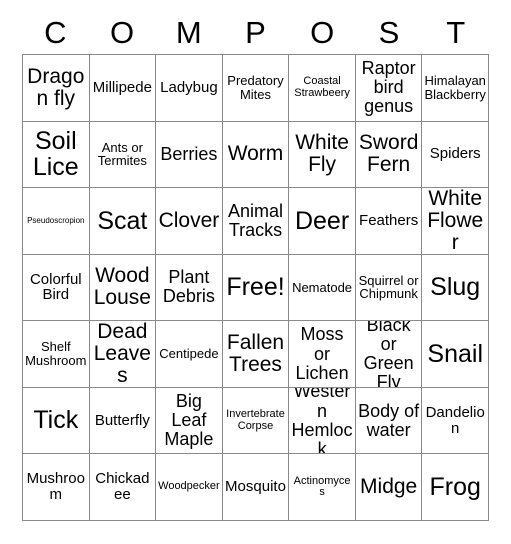 The image size is (511, 544). I want to click on bingo-cell: Dragon fly, so click(56, 88).